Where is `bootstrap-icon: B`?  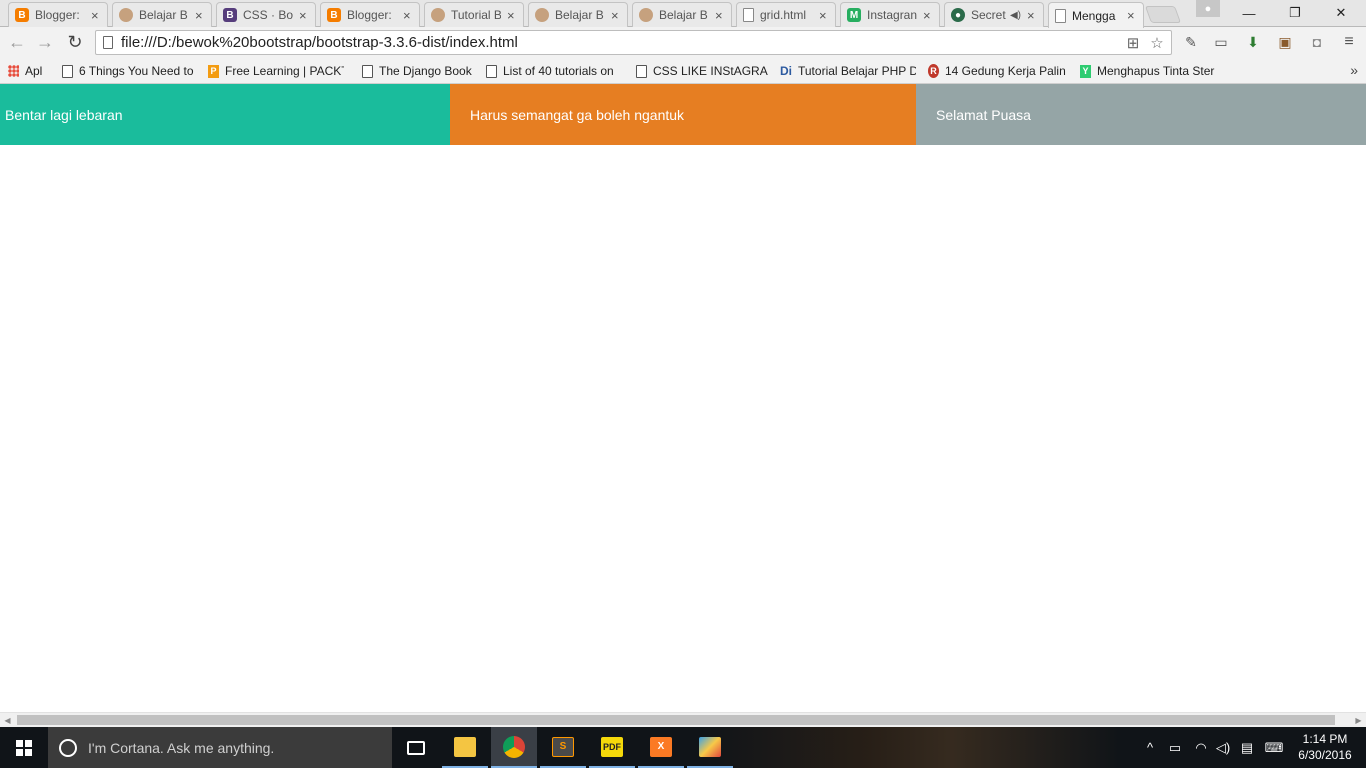 bootstrap-icon: B is located at coordinates (230, 15).